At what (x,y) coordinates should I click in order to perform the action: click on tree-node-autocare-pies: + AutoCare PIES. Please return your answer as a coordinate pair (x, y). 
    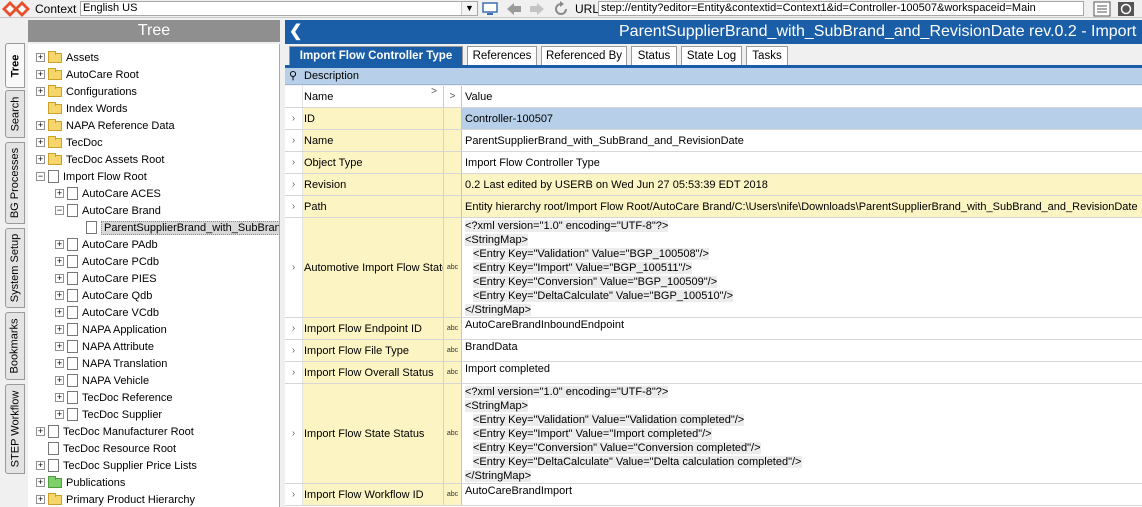
    Looking at the image, I should click on (106, 278).